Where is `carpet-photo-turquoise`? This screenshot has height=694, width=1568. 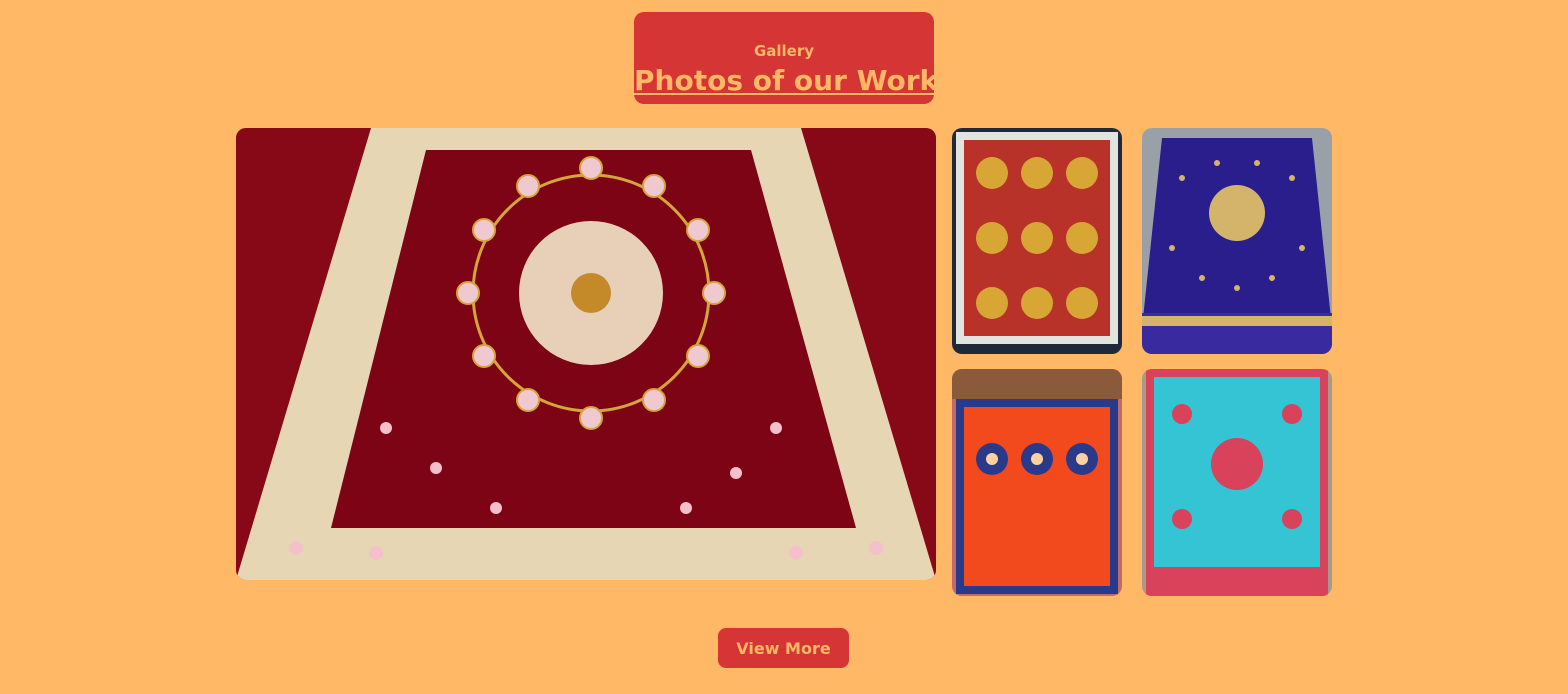
carpet-photo-turquoise is located at coordinates (1237, 482).